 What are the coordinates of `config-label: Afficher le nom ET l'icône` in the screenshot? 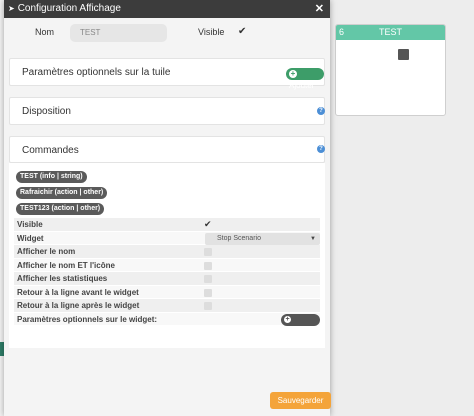 It's located at (66, 265).